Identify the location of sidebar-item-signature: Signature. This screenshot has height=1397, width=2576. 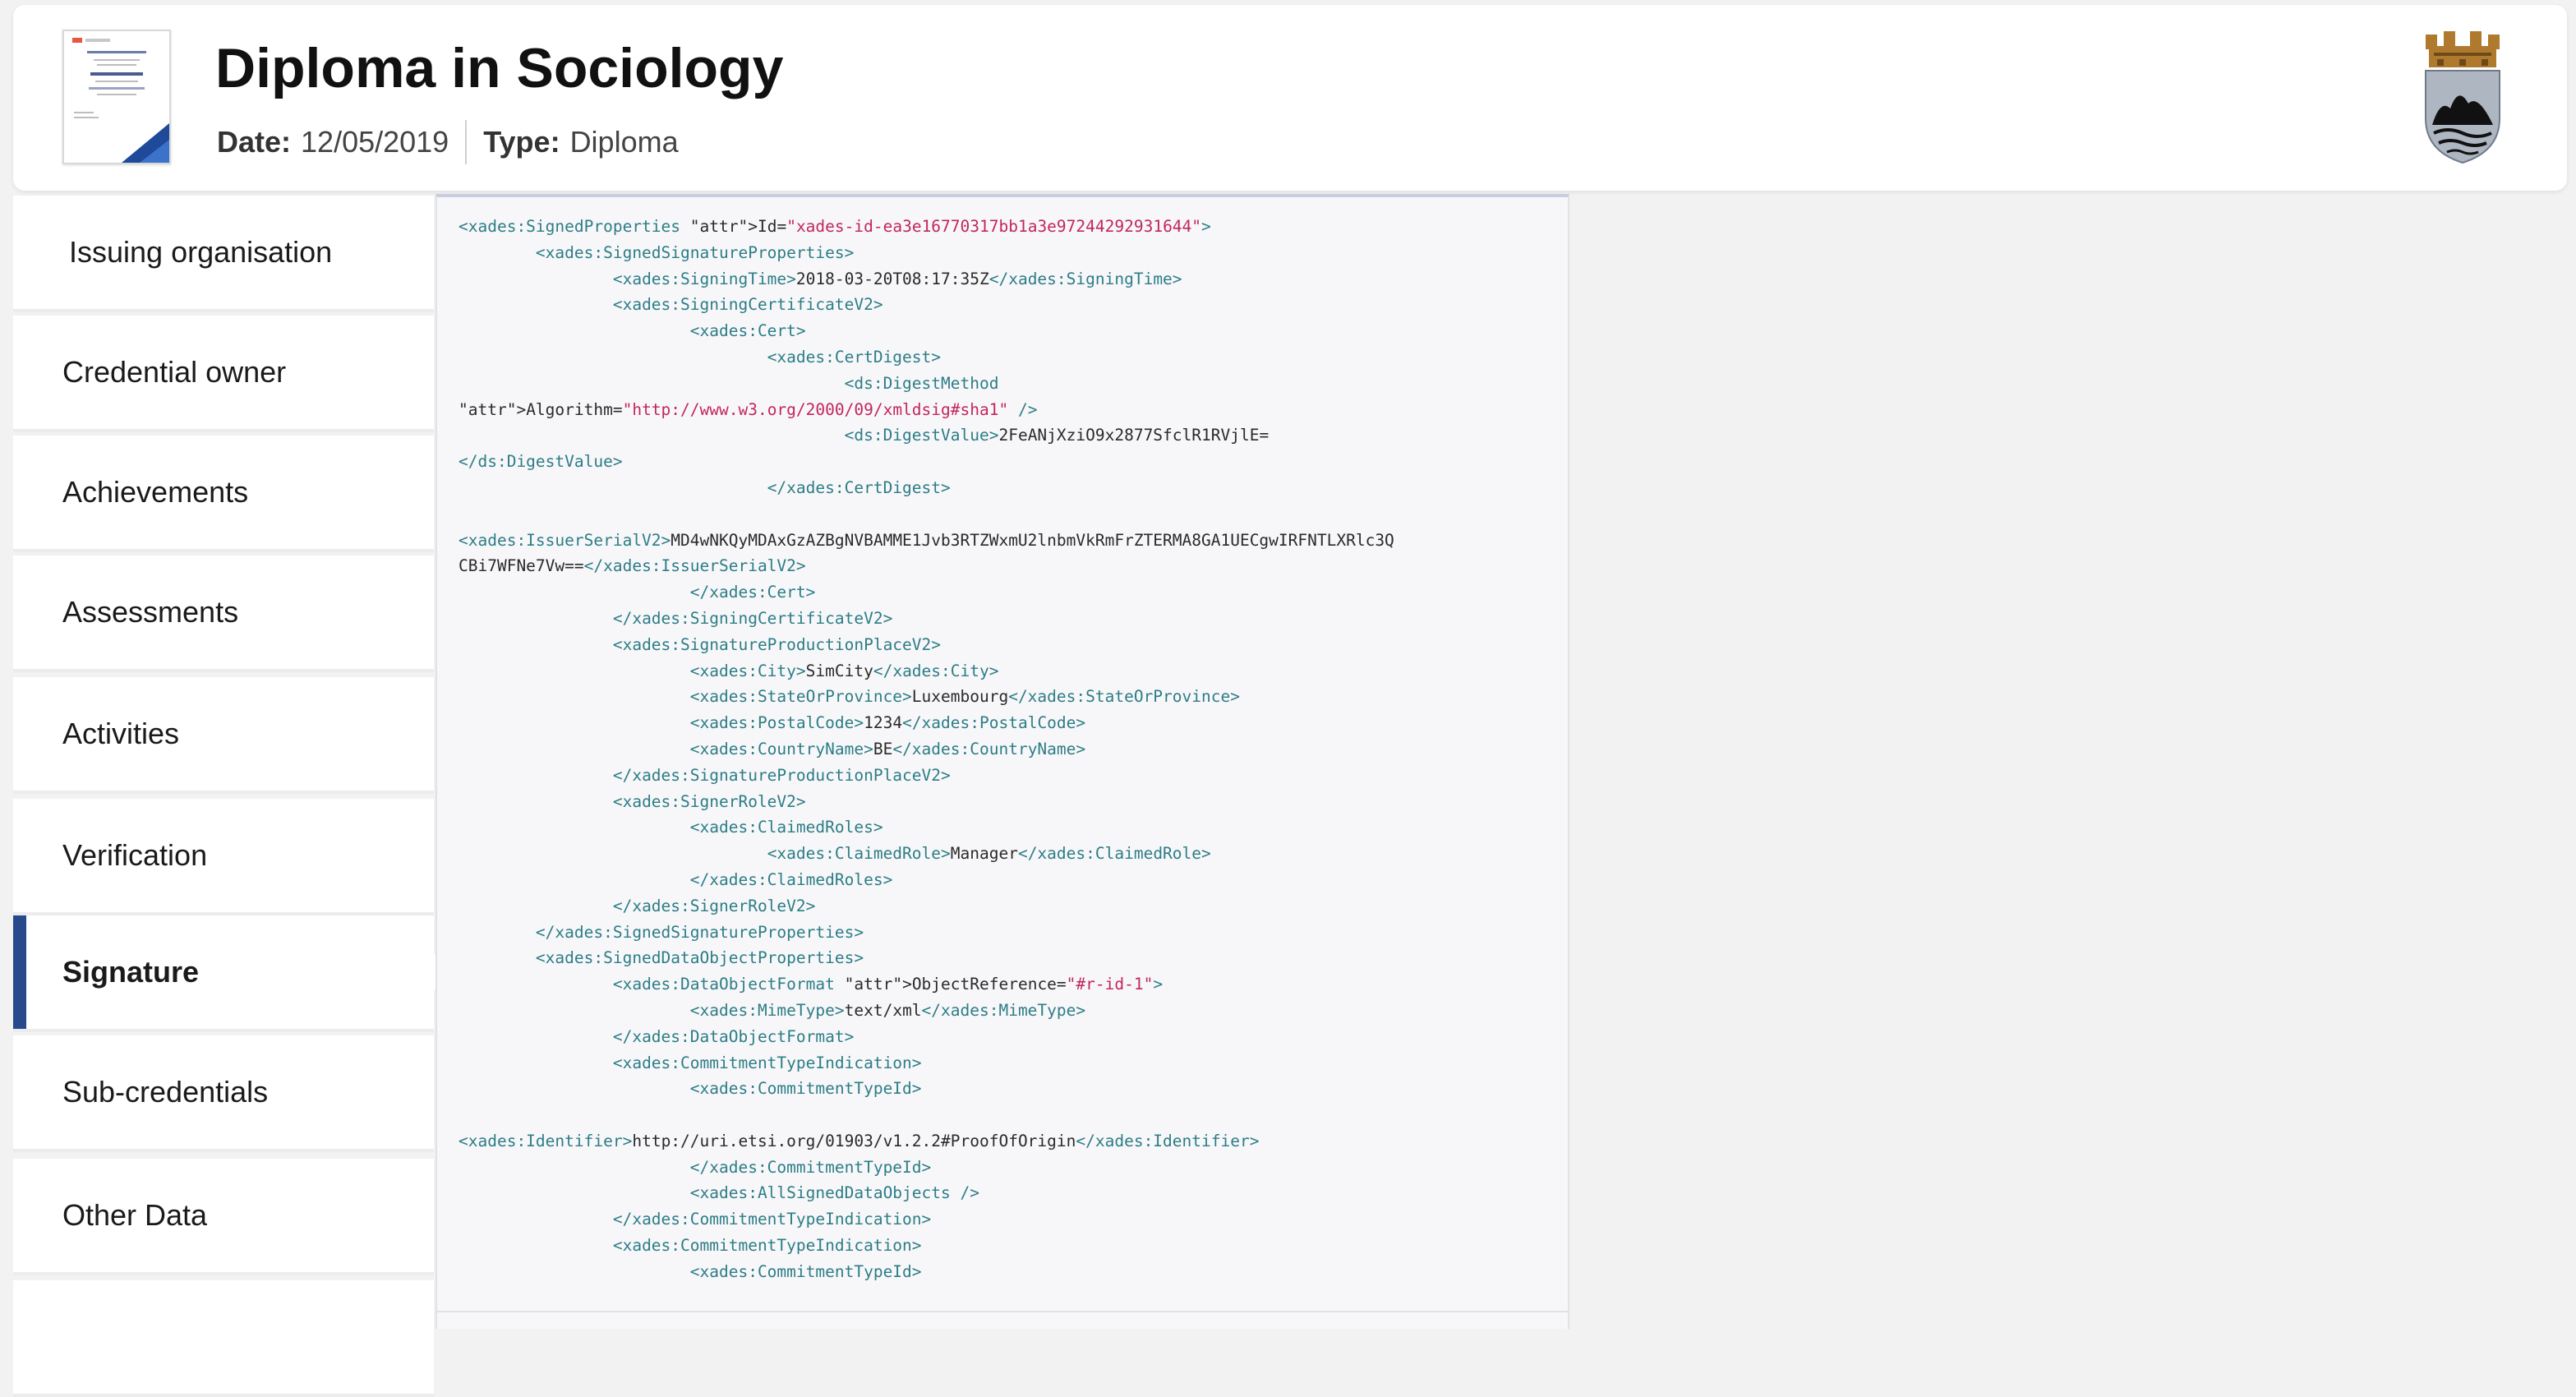
(223, 973).